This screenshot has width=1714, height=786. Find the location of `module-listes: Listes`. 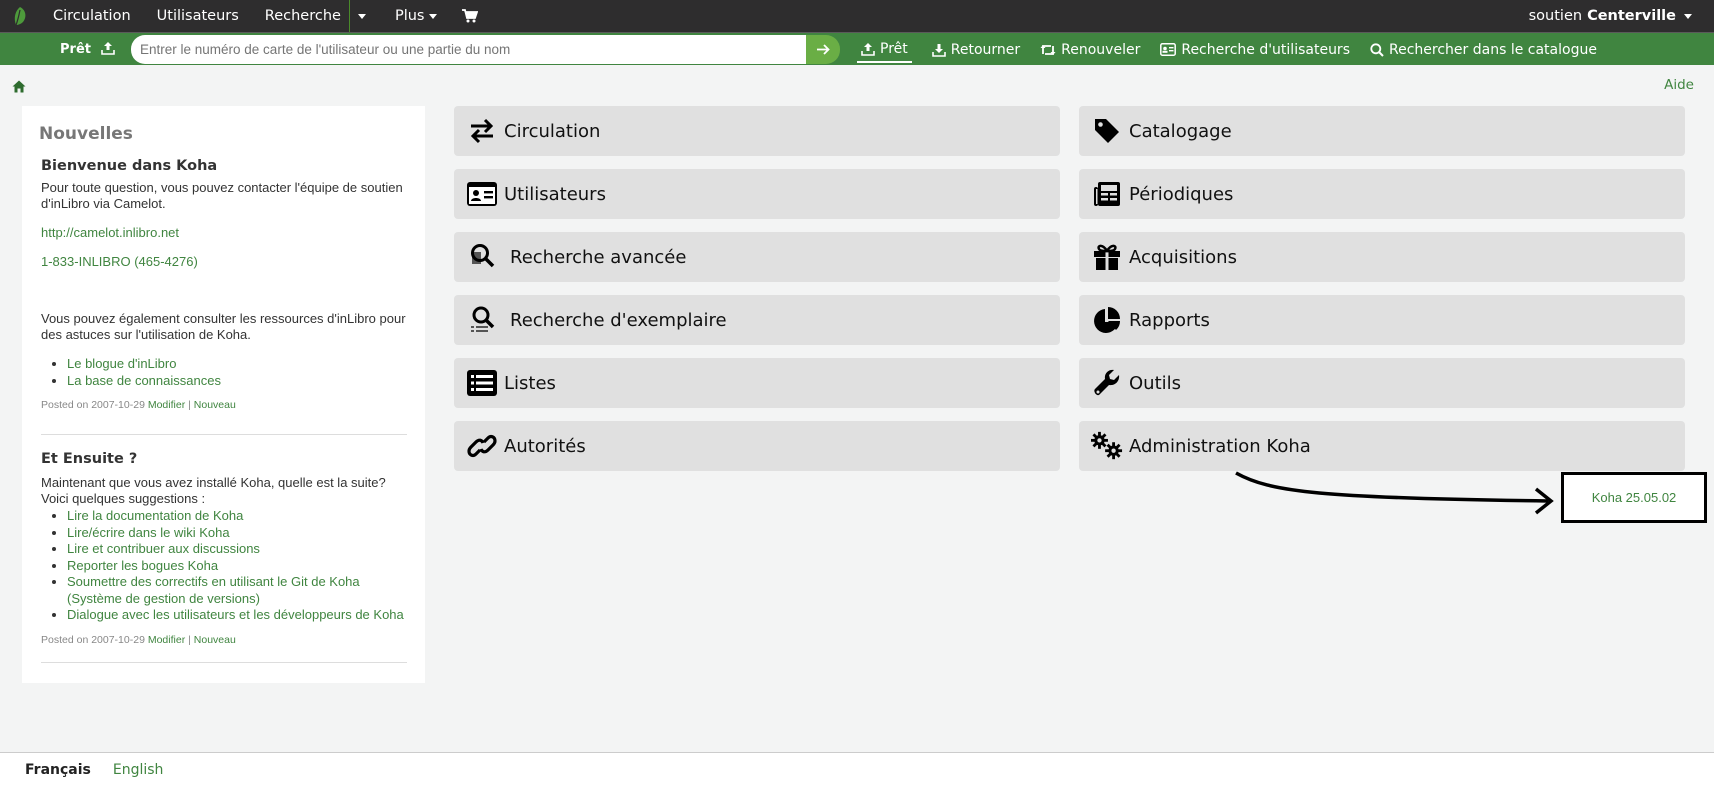

module-listes: Listes is located at coordinates (757, 383).